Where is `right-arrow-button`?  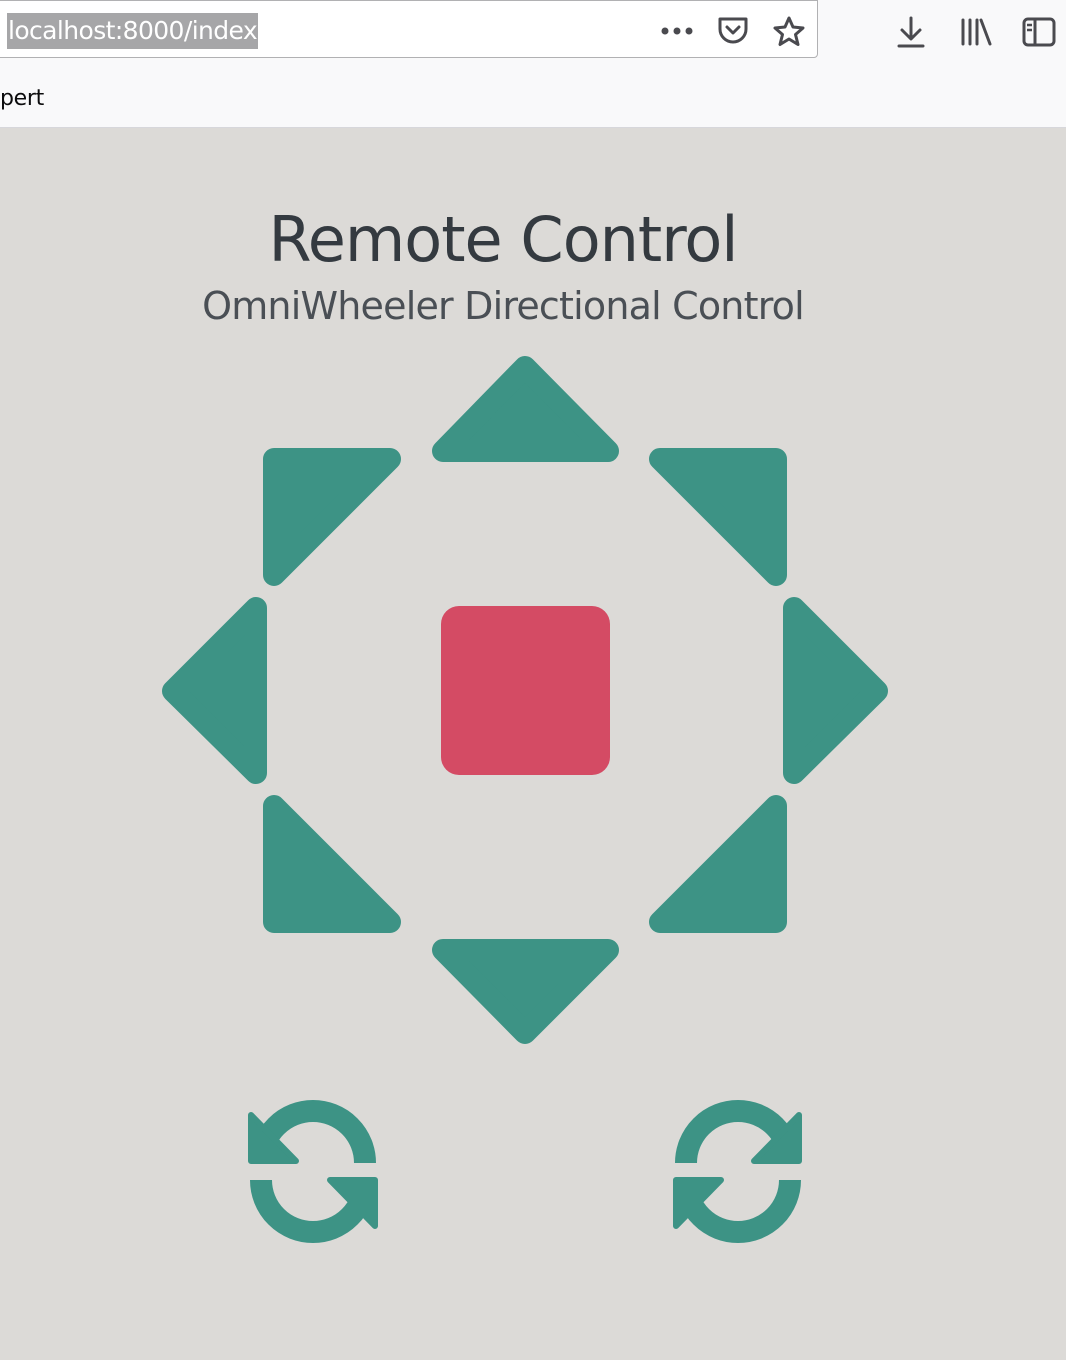
right-arrow-button is located at coordinates (835, 690).